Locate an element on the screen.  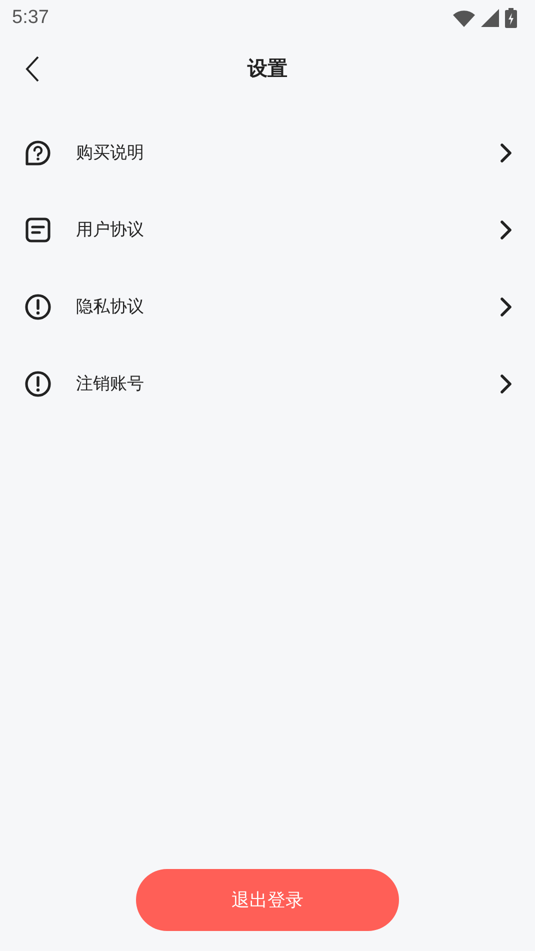
status-time: 5:37 is located at coordinates (30, 18).